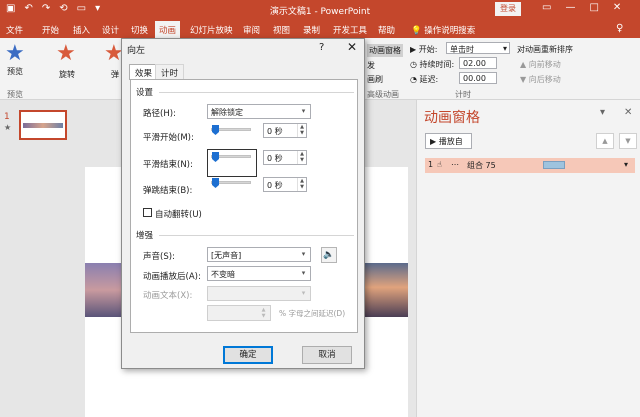 The image size is (640, 417). I want to click on cancel-button: 取消, so click(327, 355).